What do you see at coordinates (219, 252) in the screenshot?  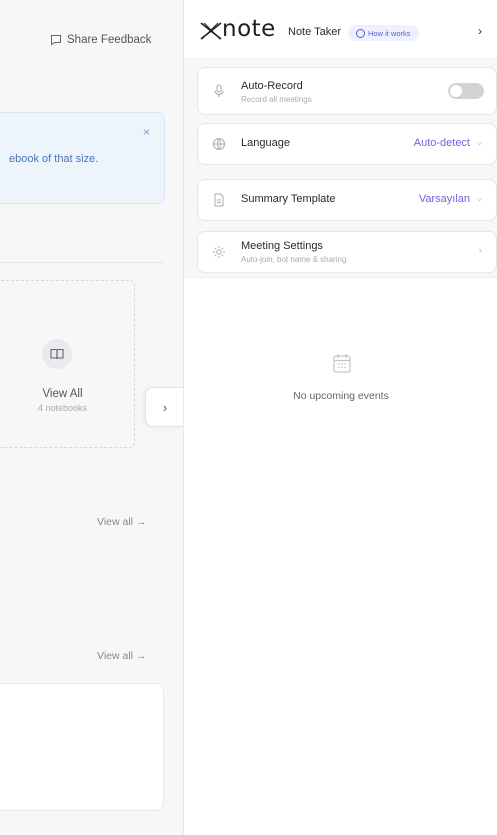 I see `gear-icon` at bounding box center [219, 252].